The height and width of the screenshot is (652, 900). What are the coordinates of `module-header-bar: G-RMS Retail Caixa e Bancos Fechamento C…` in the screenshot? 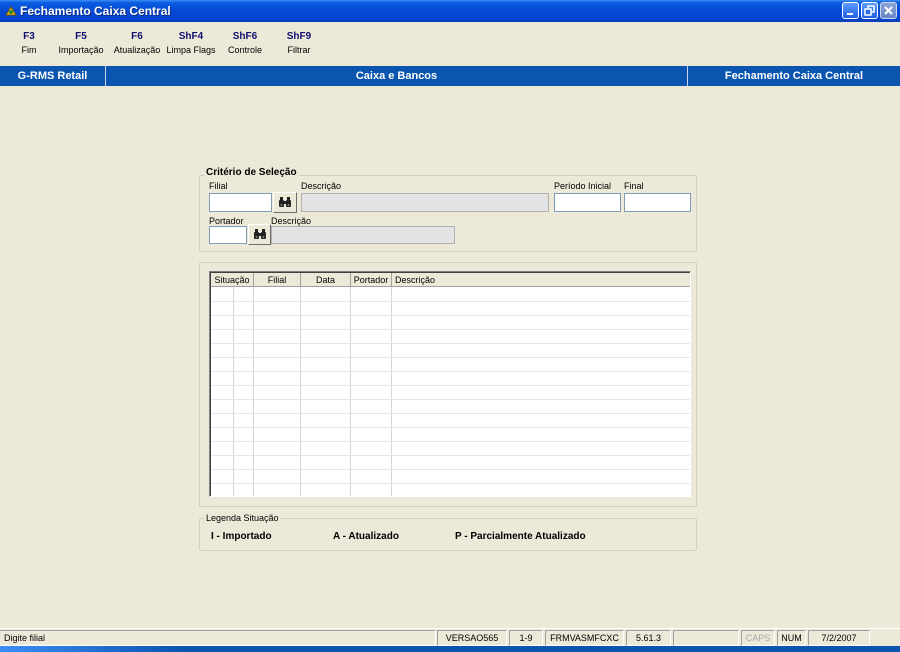 It's located at (450, 76).